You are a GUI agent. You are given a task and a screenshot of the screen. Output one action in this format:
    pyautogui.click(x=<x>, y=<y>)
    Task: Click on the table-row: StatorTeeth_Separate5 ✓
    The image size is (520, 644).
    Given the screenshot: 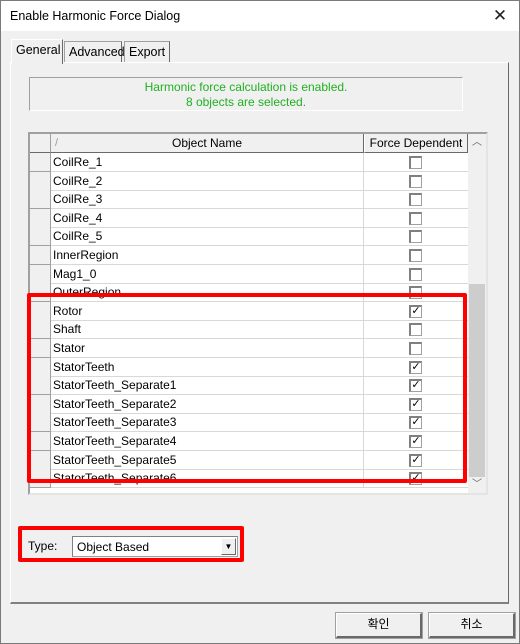 What is the action you would take?
    pyautogui.click(x=249, y=460)
    